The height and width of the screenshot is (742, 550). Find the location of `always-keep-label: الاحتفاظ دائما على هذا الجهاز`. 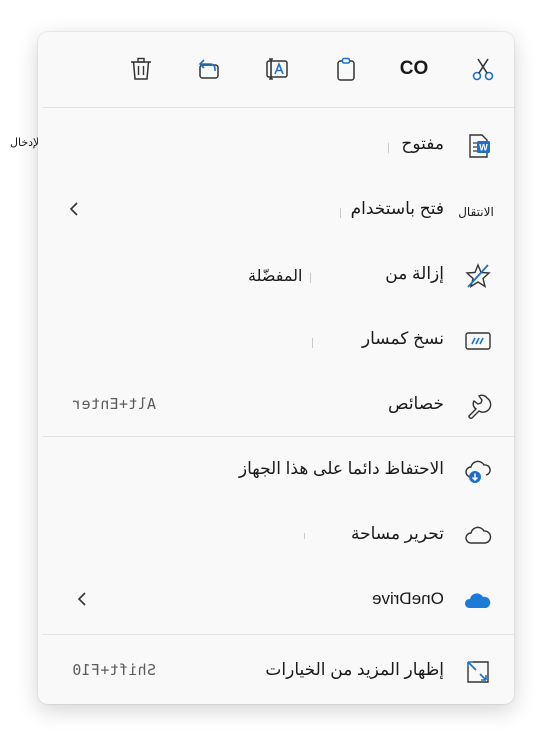

always-keep-label: الاحتفاظ دائما على هذا الجهاز is located at coordinates (341, 468).